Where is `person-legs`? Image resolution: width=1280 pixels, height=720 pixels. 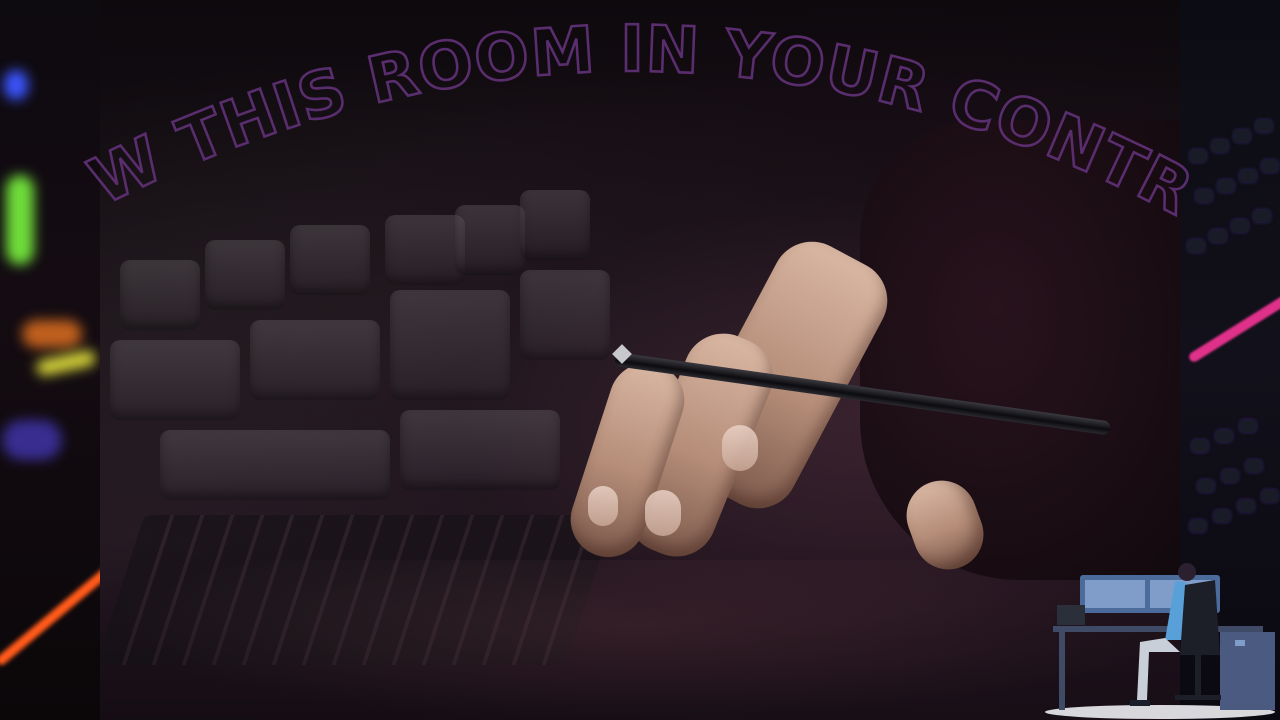 person-legs is located at coordinates (1158, 669).